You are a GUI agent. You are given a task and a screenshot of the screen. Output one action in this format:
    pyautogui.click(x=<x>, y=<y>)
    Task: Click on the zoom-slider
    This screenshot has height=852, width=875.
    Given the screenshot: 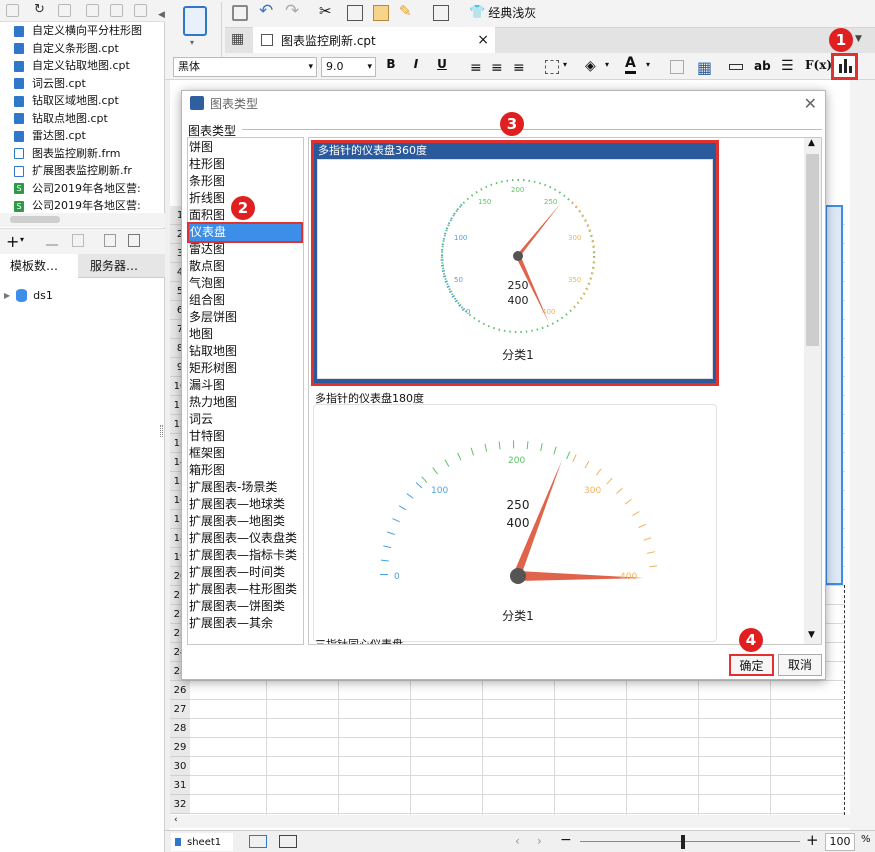 What is the action you would take?
    pyautogui.click(x=690, y=841)
    